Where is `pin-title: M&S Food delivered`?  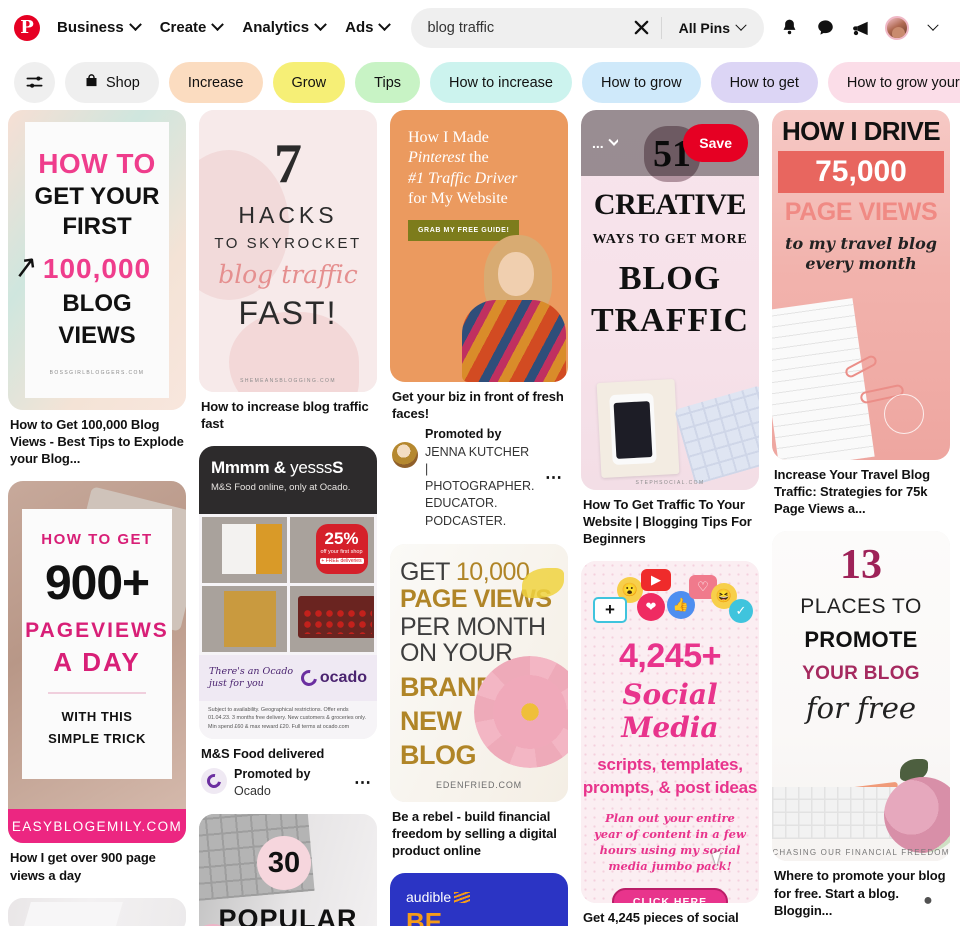
pin-title: M&S Food delivered is located at coordinates (288, 753).